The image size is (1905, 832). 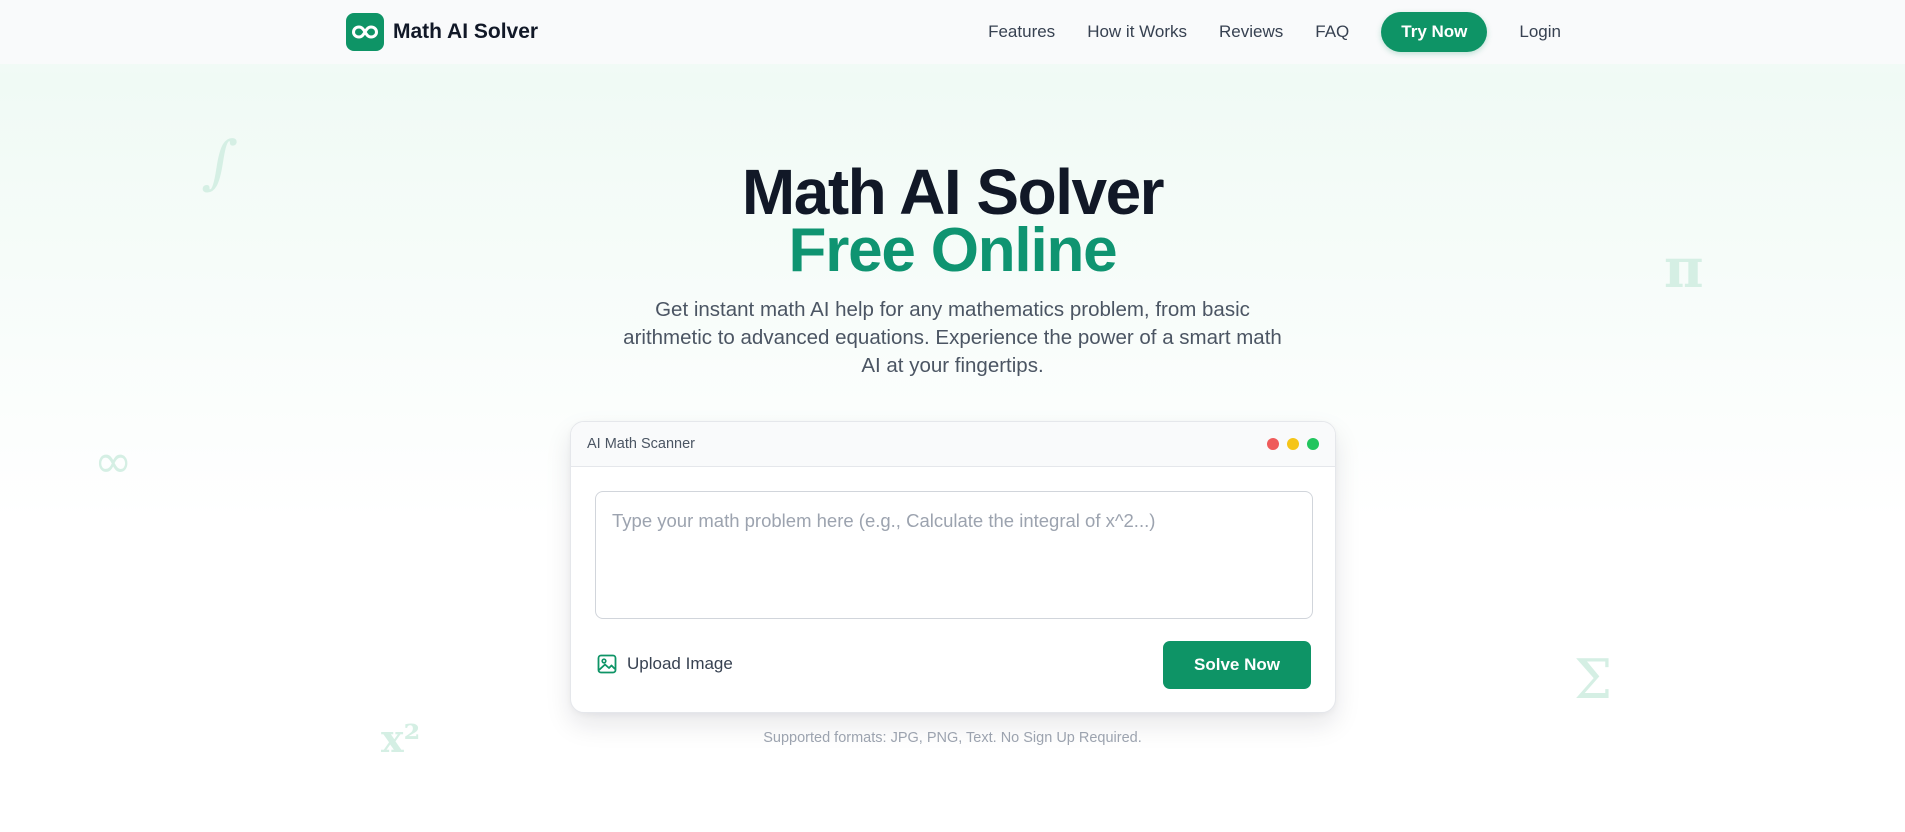 I want to click on login-link: Login, so click(x=1540, y=32).